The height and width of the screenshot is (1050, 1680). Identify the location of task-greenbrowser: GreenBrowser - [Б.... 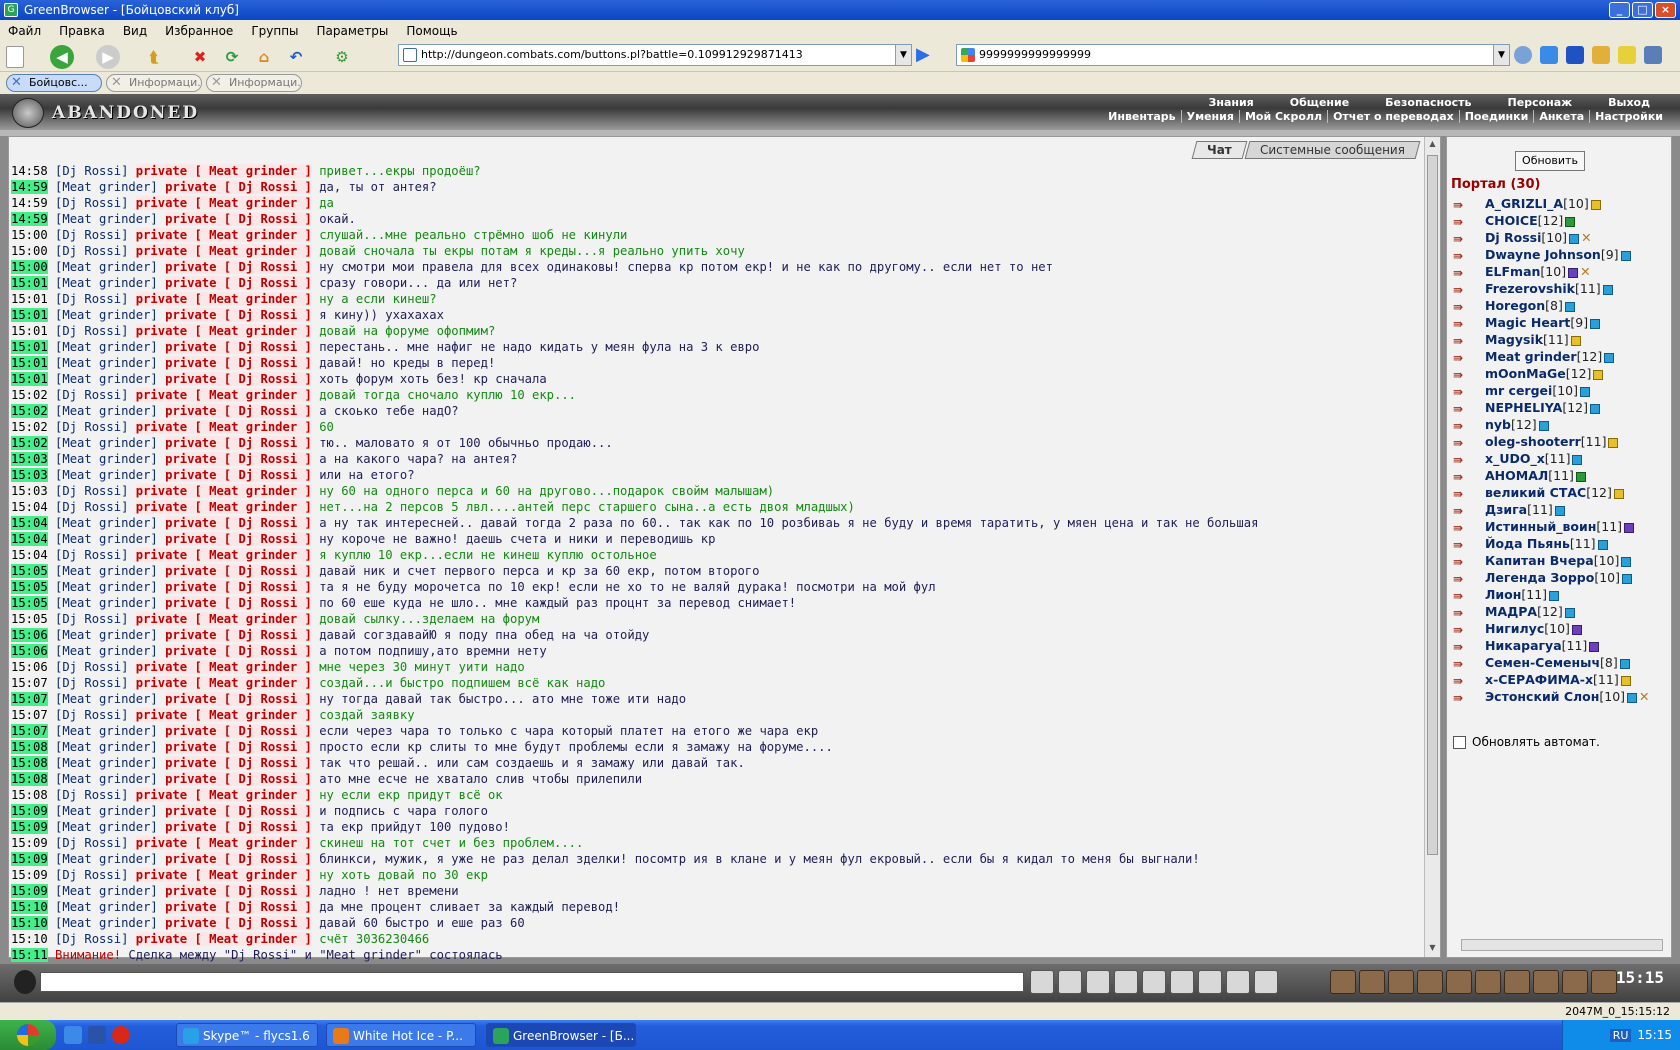
(561, 1035).